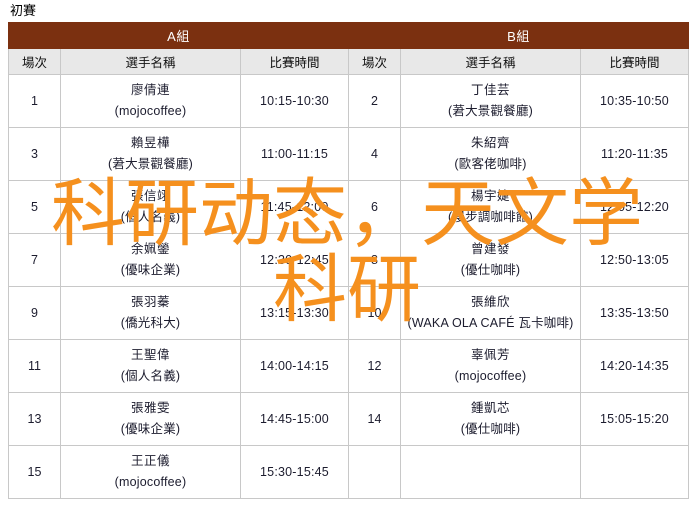 The image size is (694, 509). I want to click on player-name-value: 賴昱樺, so click(150, 143).